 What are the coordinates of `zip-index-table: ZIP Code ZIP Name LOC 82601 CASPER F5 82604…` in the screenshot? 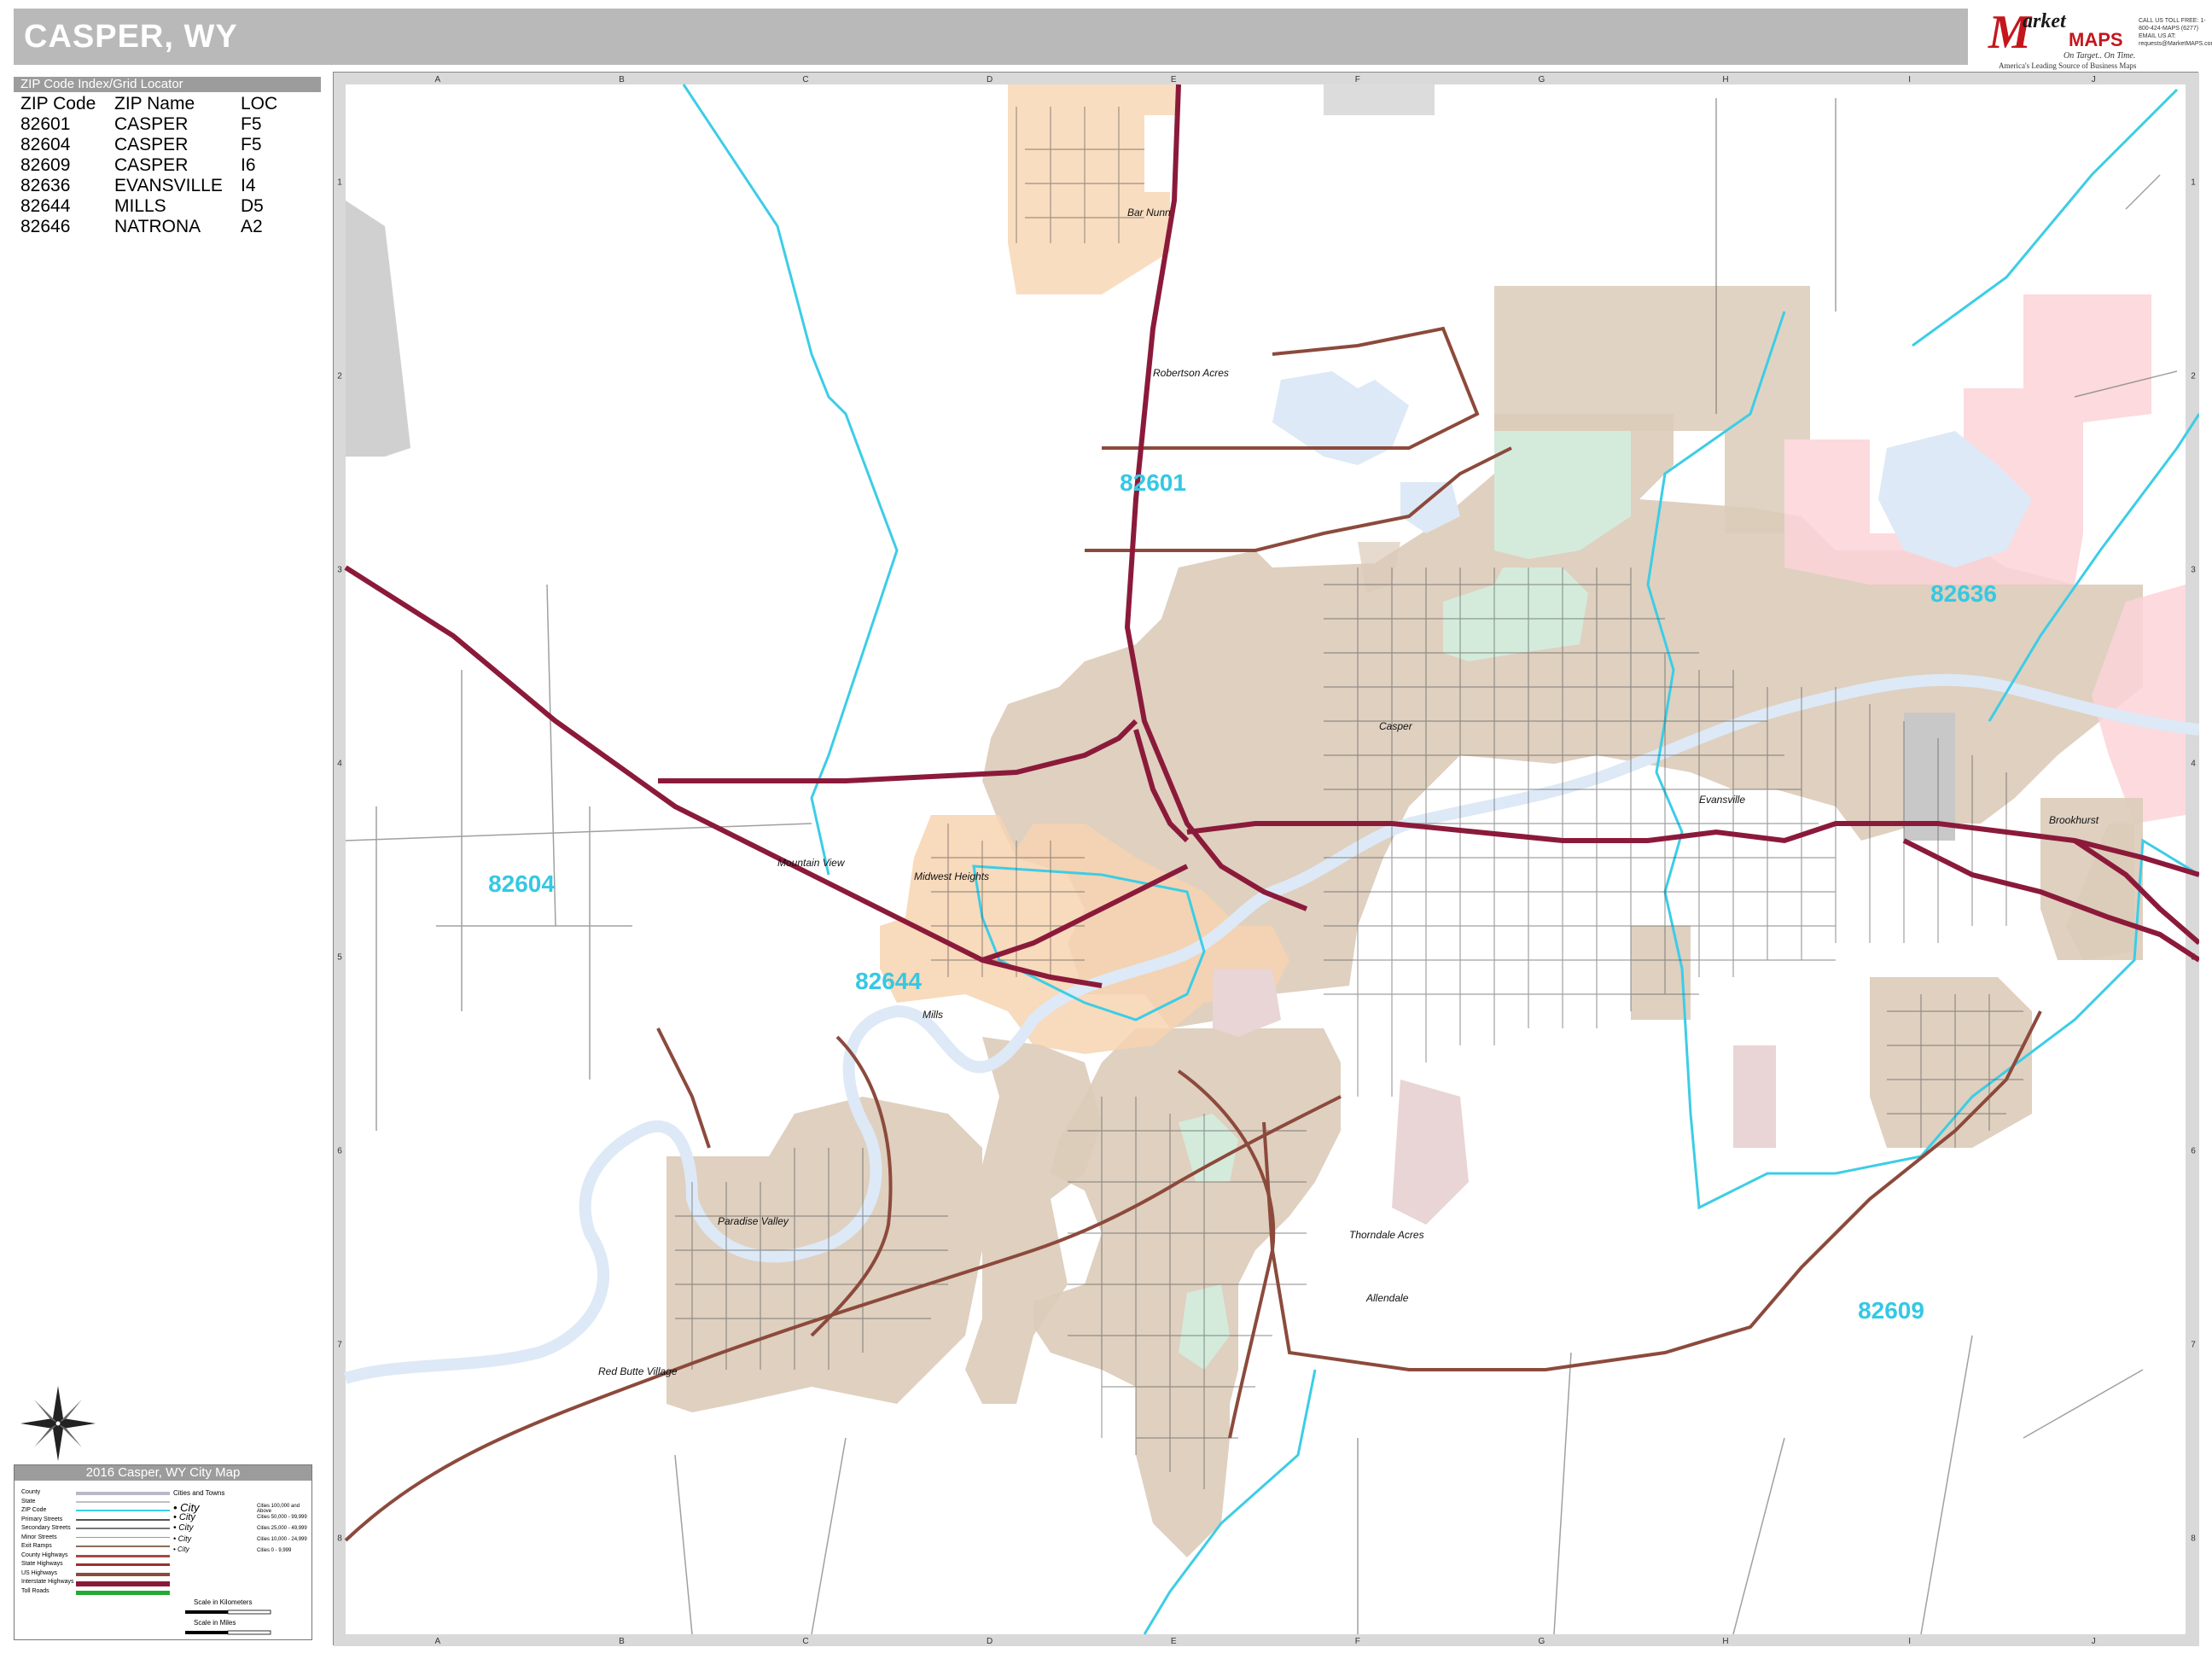 It's located at (156, 165).